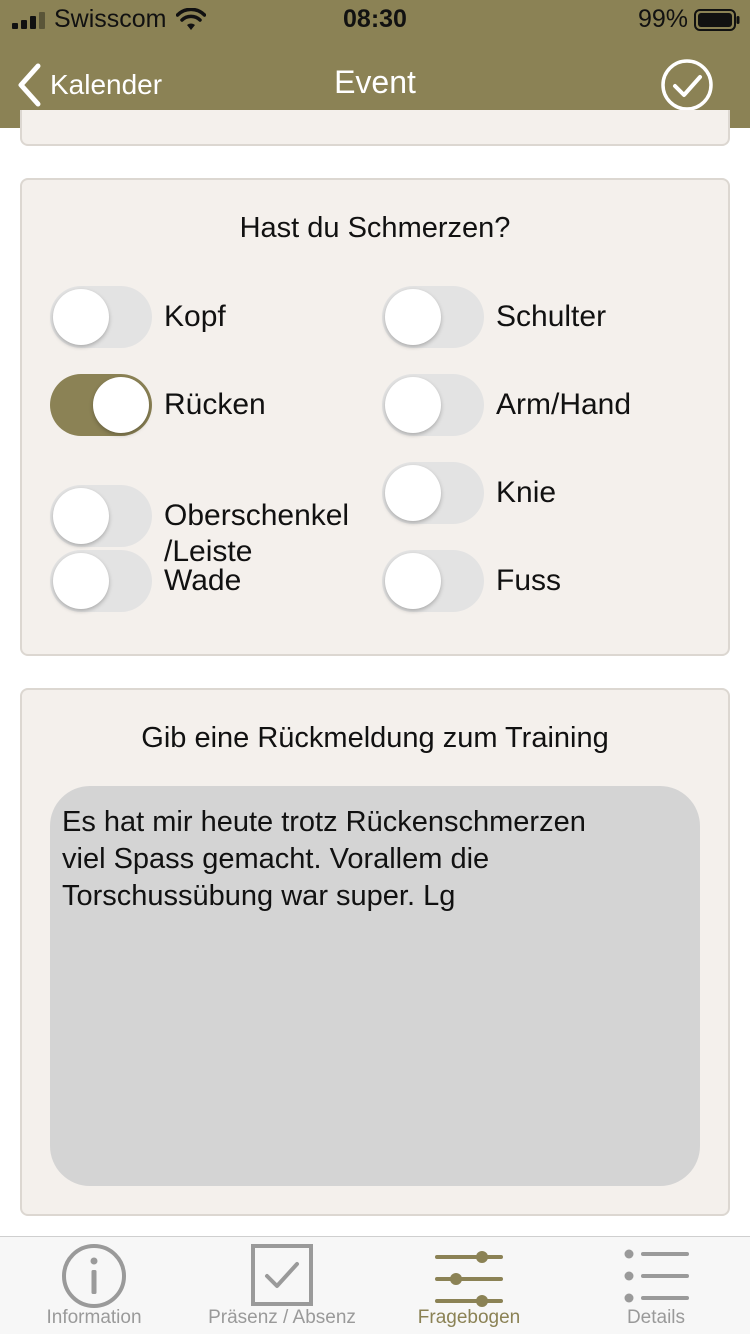  What do you see at coordinates (276, 859) in the screenshot?
I see `feedback-text-line: viel Spass gemacht. Vorallem die` at bounding box center [276, 859].